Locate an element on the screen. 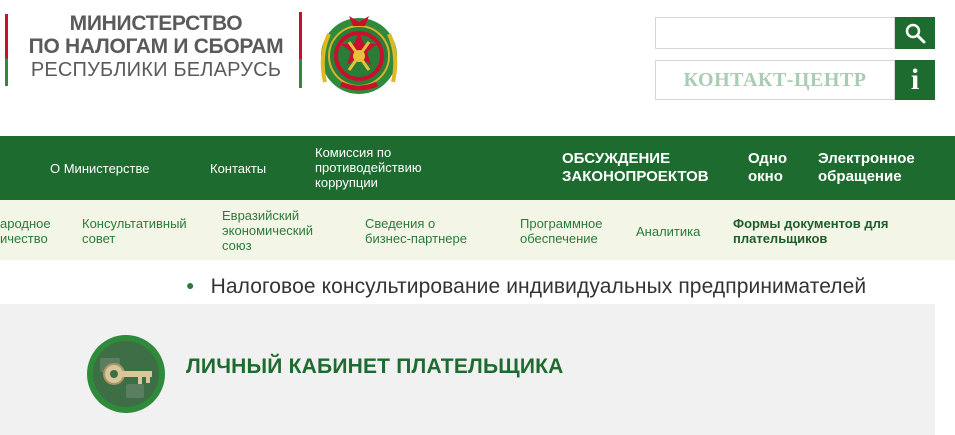 The width and height of the screenshot is (955, 435). subnav-software-line1: Программное is located at coordinates (561, 223).